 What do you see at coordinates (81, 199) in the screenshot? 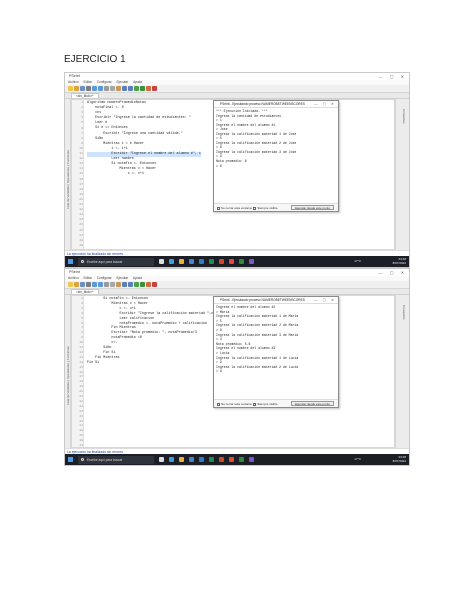
I see `line-number: 20` at bounding box center [81, 199].